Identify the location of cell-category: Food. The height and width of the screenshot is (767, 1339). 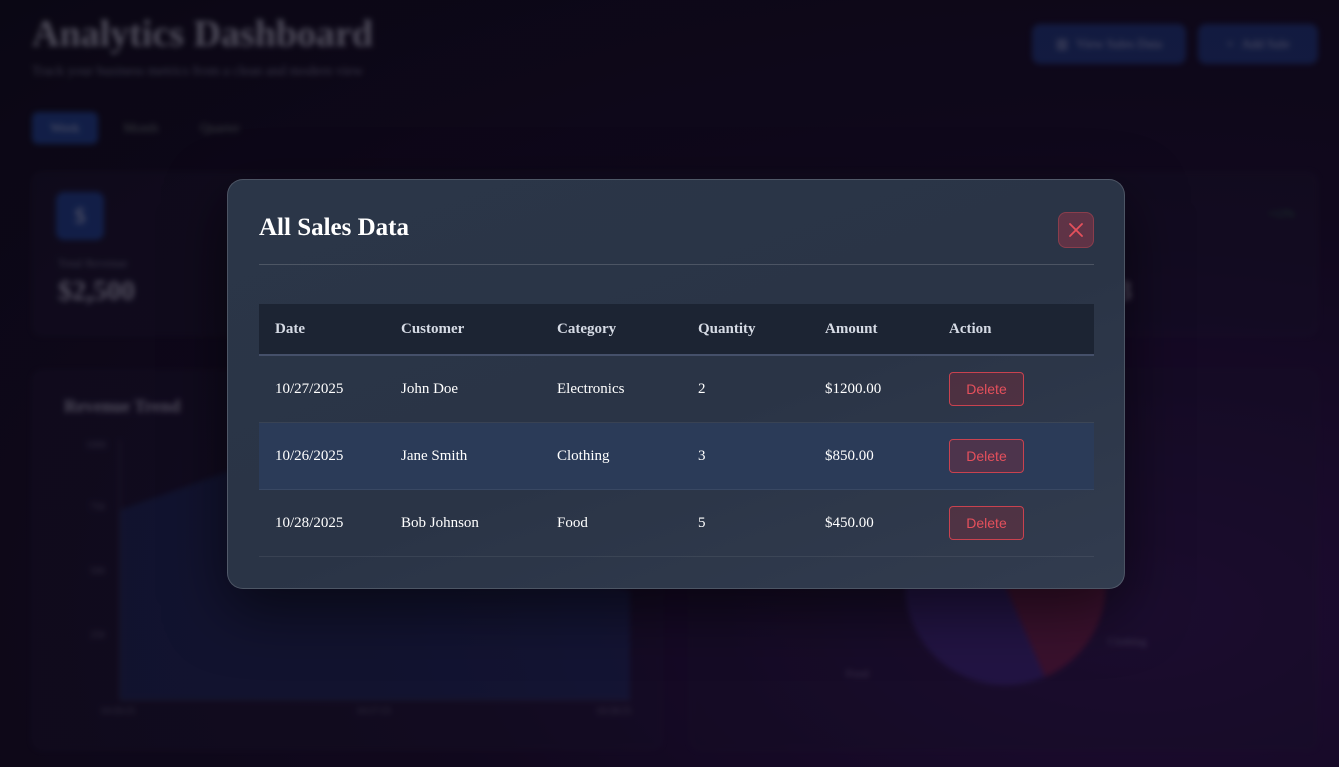
(572, 522).